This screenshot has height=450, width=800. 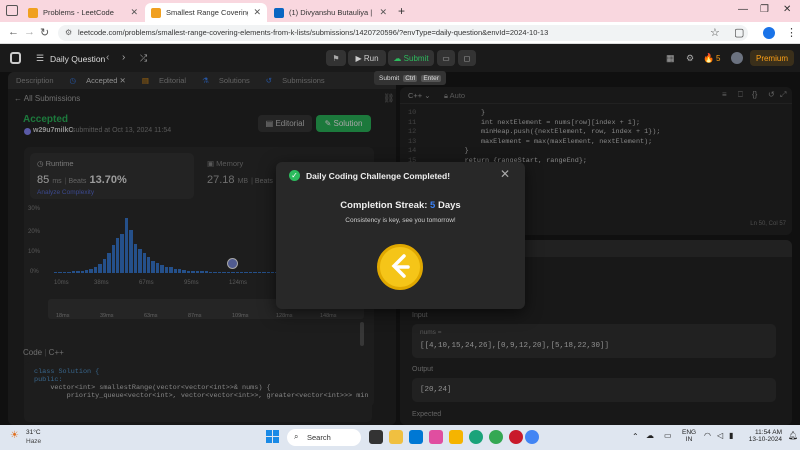 I want to click on maximize-icon: ❐, so click(x=764, y=9).